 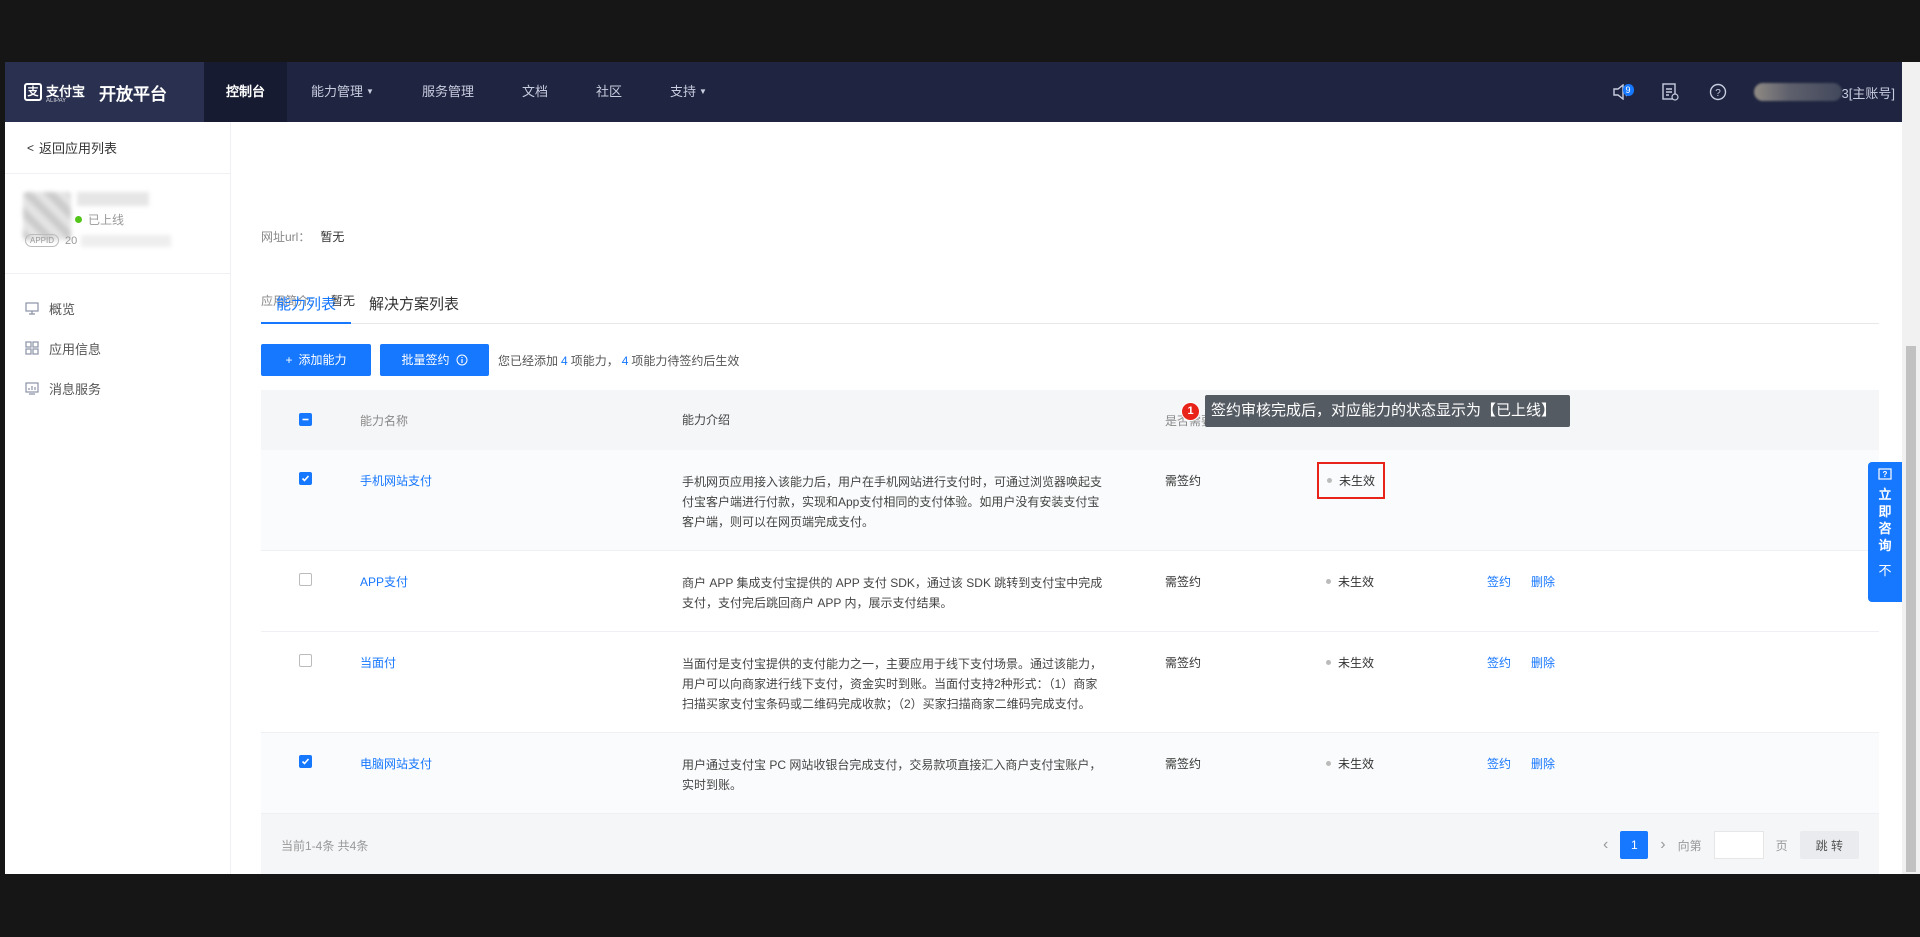 I want to click on prev-page-button: ‹, so click(x=1605, y=845).